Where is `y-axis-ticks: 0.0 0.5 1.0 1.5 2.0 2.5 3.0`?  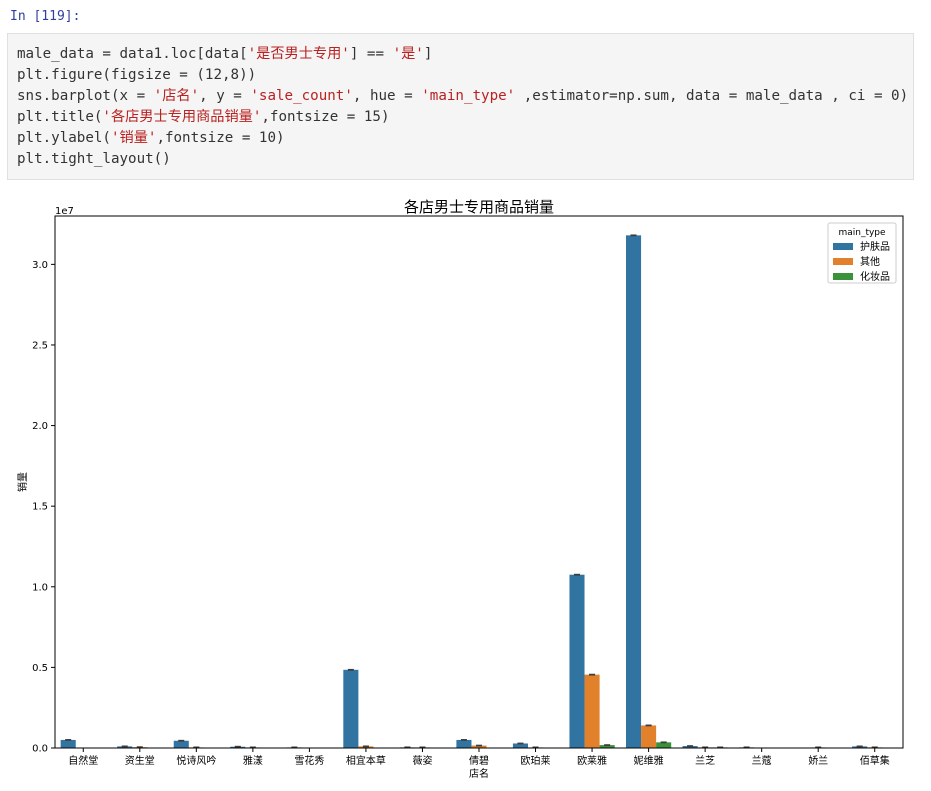 y-axis-ticks: 0.0 0.5 1.0 1.5 2.0 2.5 3.0 is located at coordinates (43, 507).